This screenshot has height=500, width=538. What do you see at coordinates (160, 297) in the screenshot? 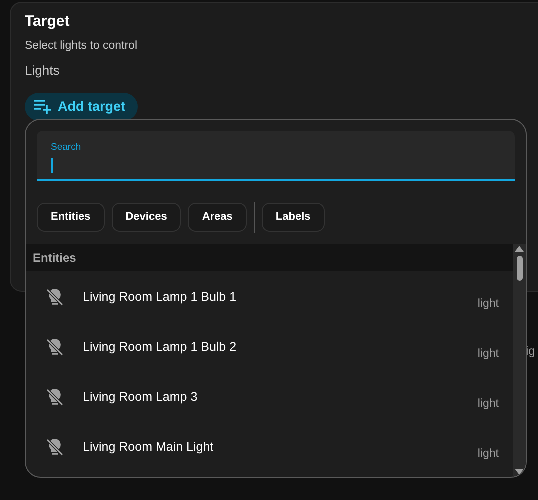
I see `entity-name: Living Room Lamp 1 Bulb 1` at bounding box center [160, 297].